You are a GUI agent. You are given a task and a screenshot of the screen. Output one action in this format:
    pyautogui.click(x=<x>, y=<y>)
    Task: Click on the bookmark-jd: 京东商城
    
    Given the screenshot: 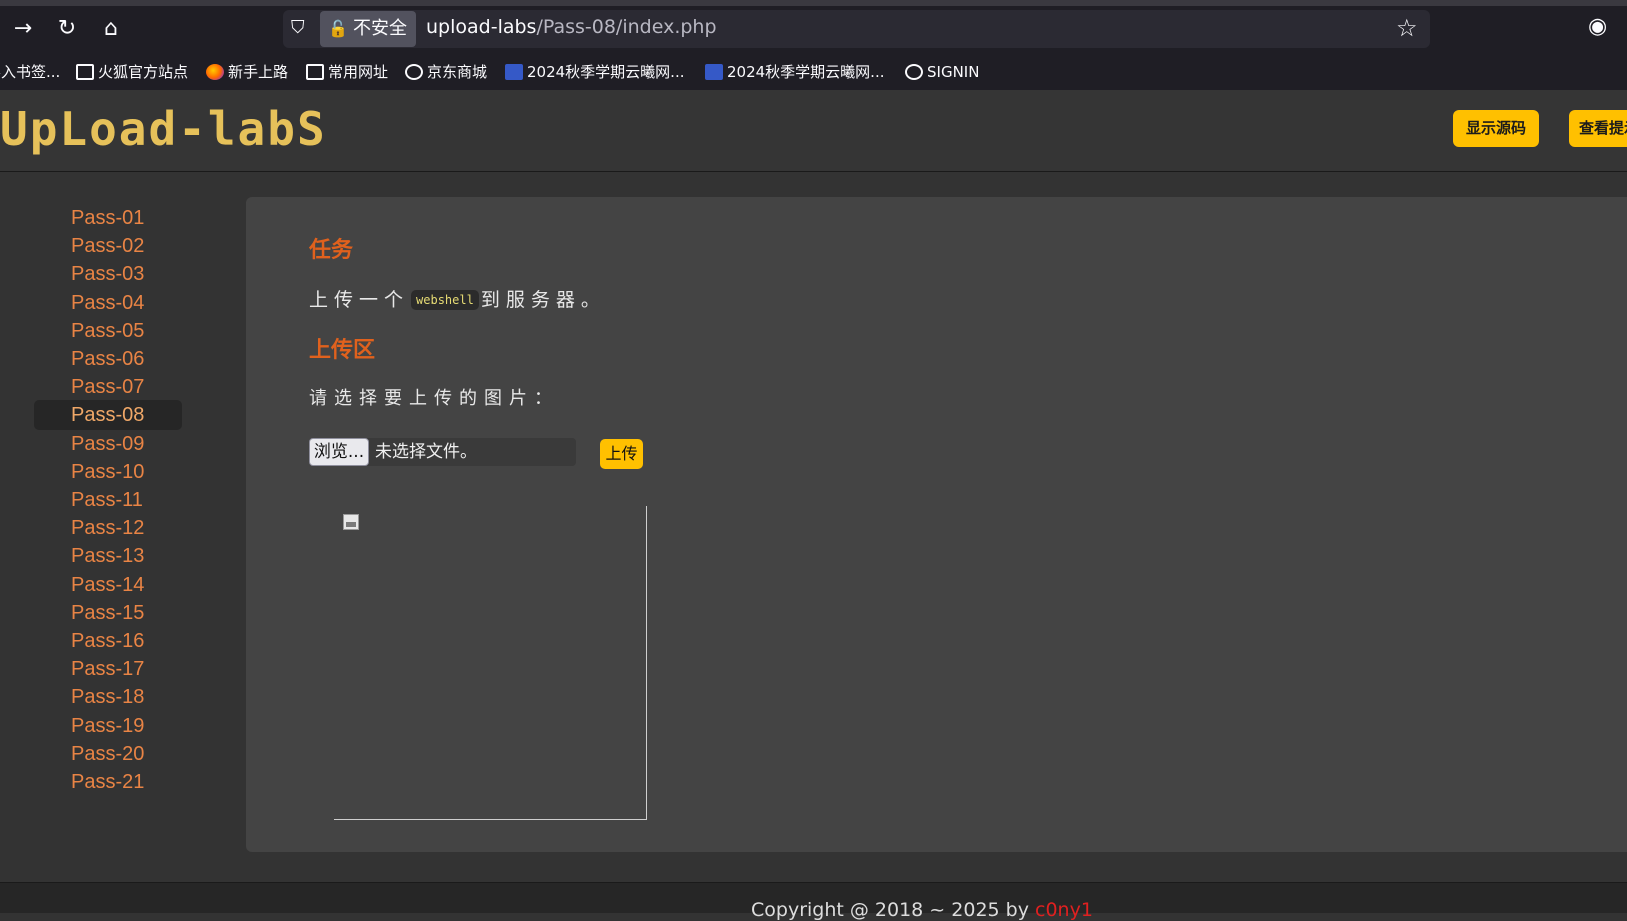 What is the action you would take?
    pyautogui.click(x=446, y=72)
    